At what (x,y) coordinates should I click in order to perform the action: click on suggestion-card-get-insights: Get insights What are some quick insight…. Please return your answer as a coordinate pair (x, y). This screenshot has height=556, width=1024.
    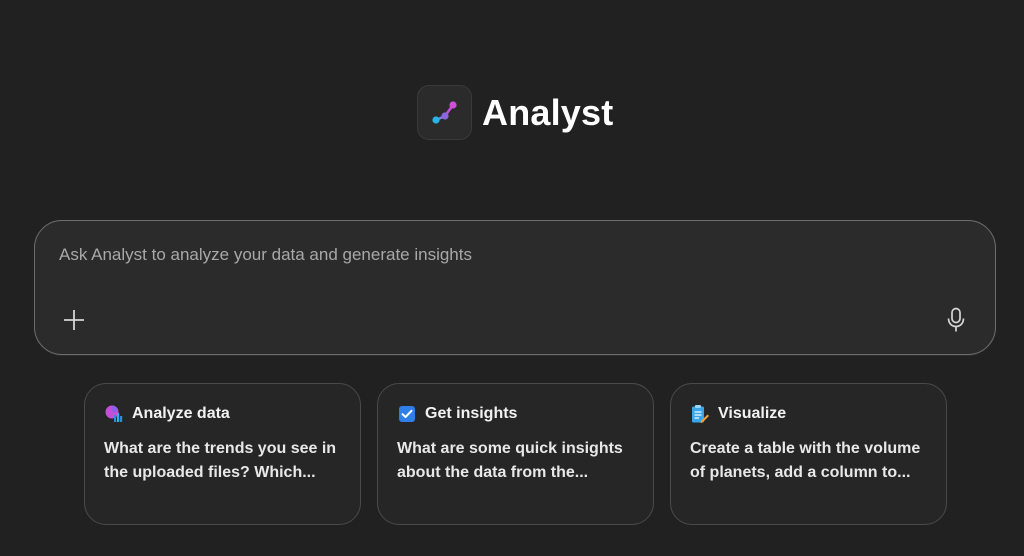
    Looking at the image, I should click on (515, 454).